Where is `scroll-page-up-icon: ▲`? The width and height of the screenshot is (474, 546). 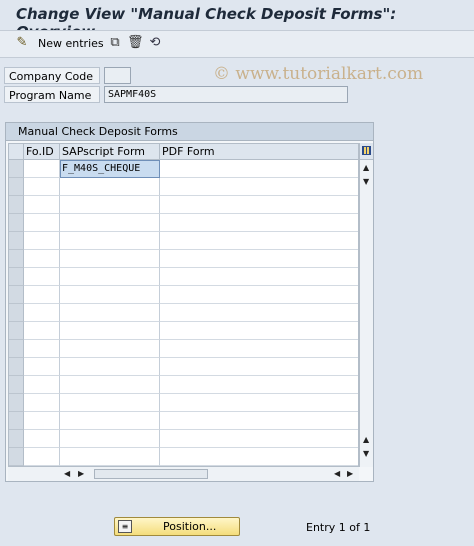
scroll-page-up-icon: ▲ is located at coordinates (366, 440).